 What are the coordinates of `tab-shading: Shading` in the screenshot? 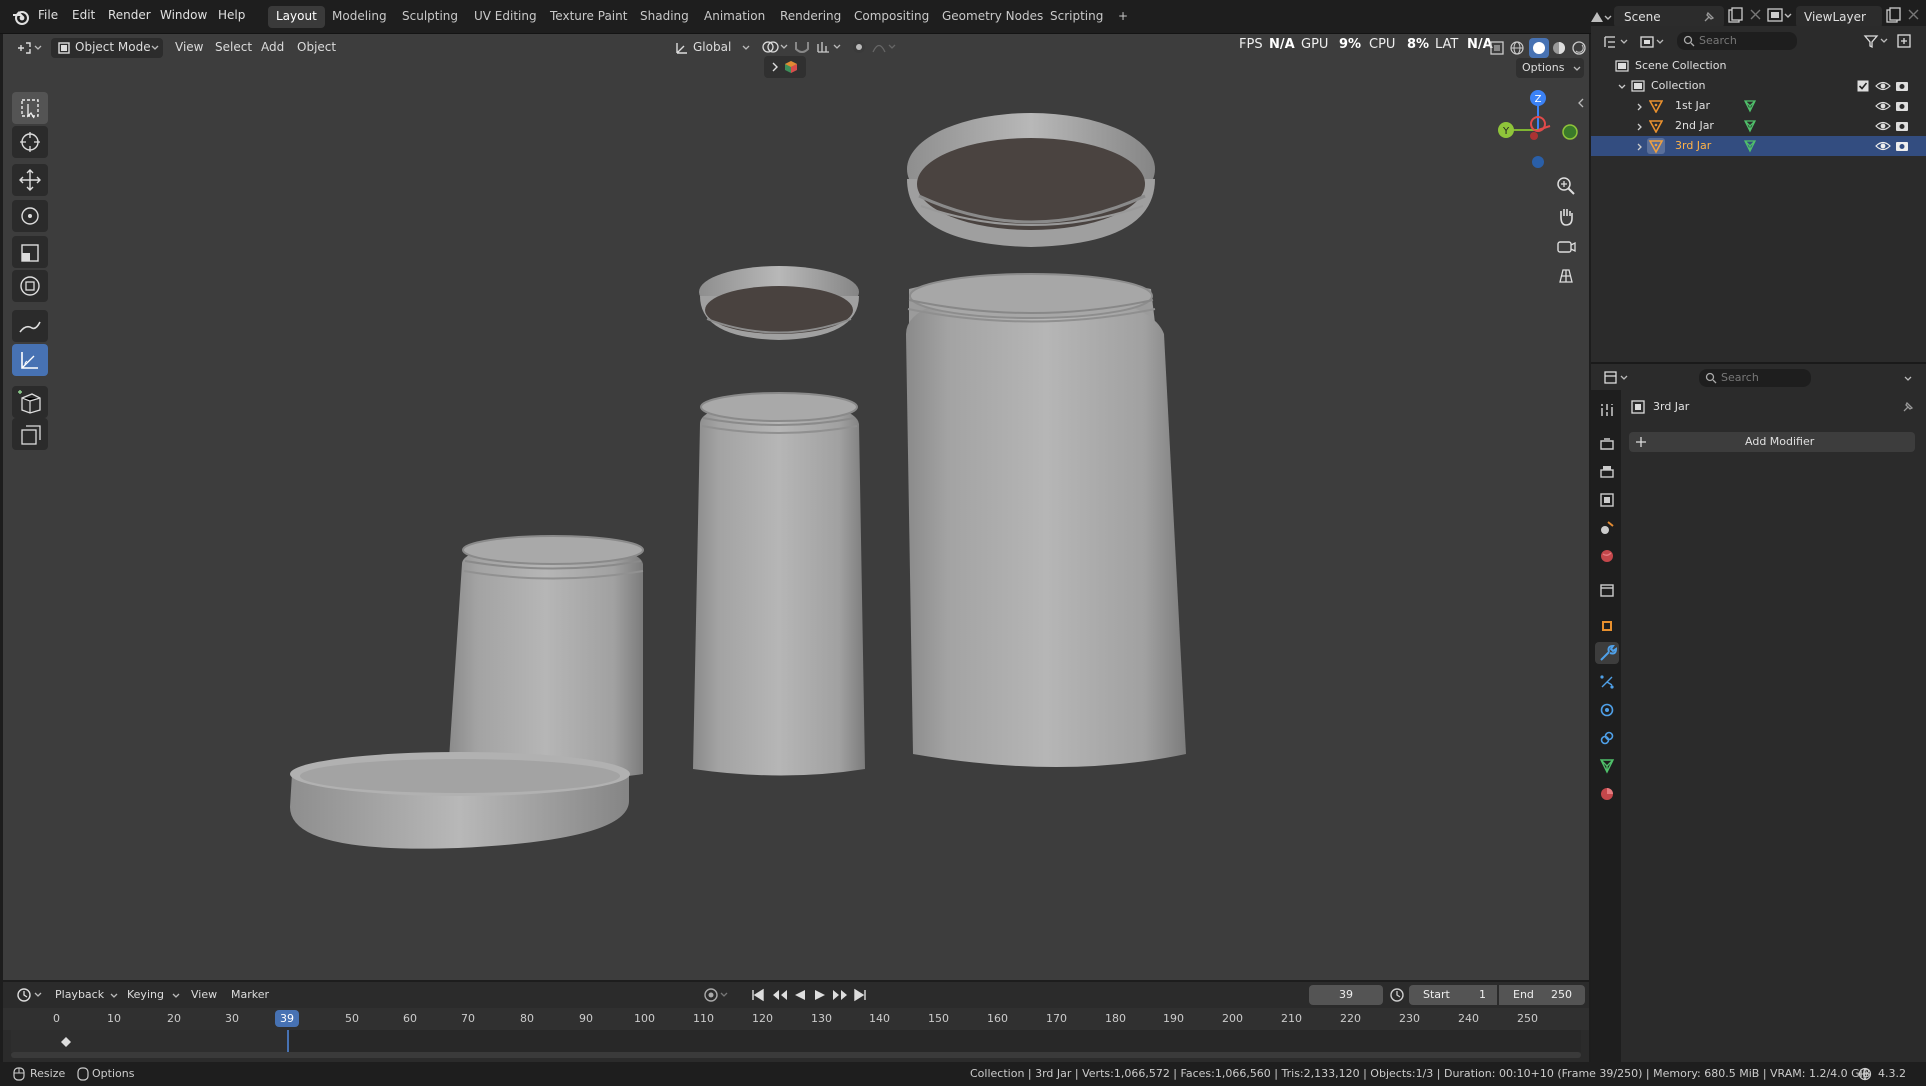 It's located at (664, 17).